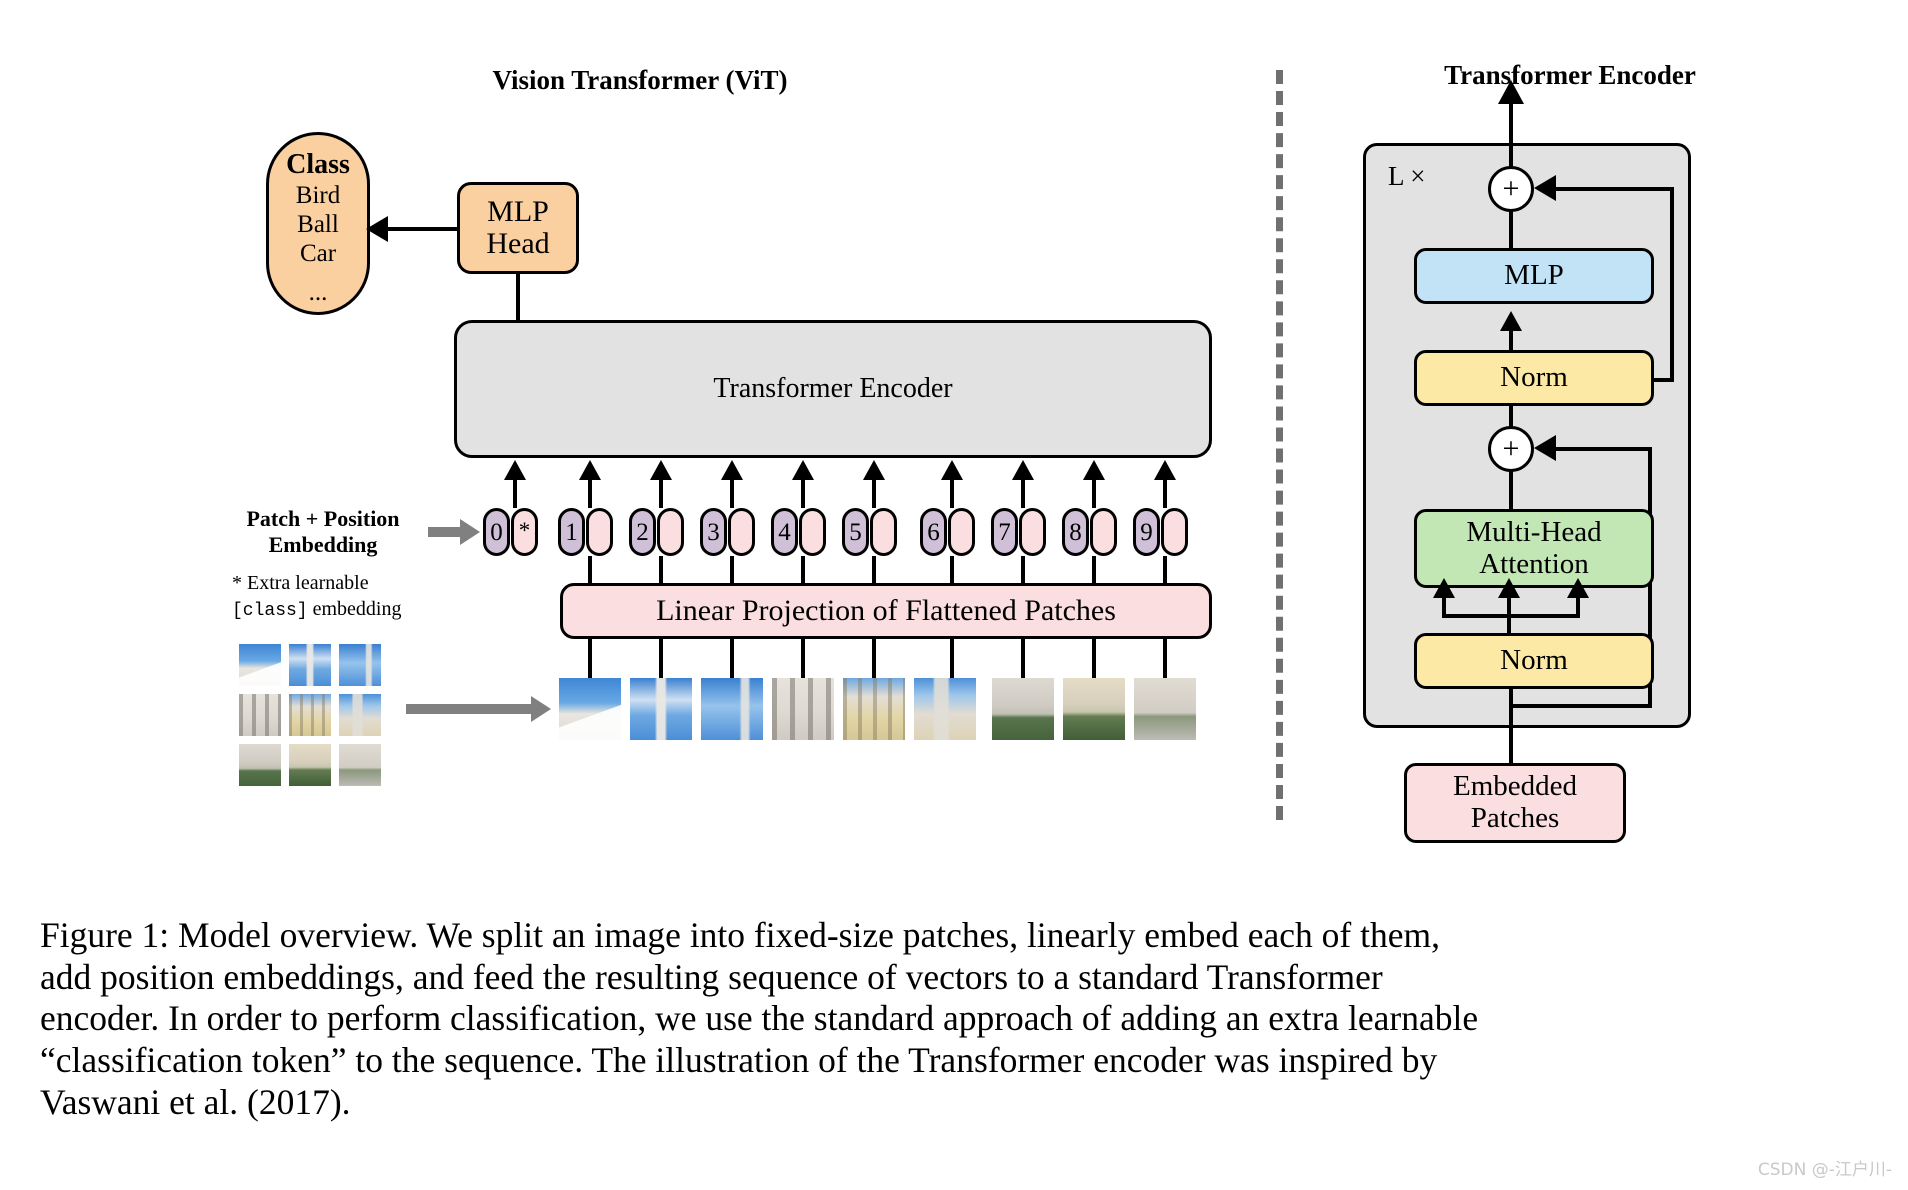 This screenshot has width=1908, height=1190. What do you see at coordinates (1032, 532) in the screenshot?
I see `token-7-embedding` at bounding box center [1032, 532].